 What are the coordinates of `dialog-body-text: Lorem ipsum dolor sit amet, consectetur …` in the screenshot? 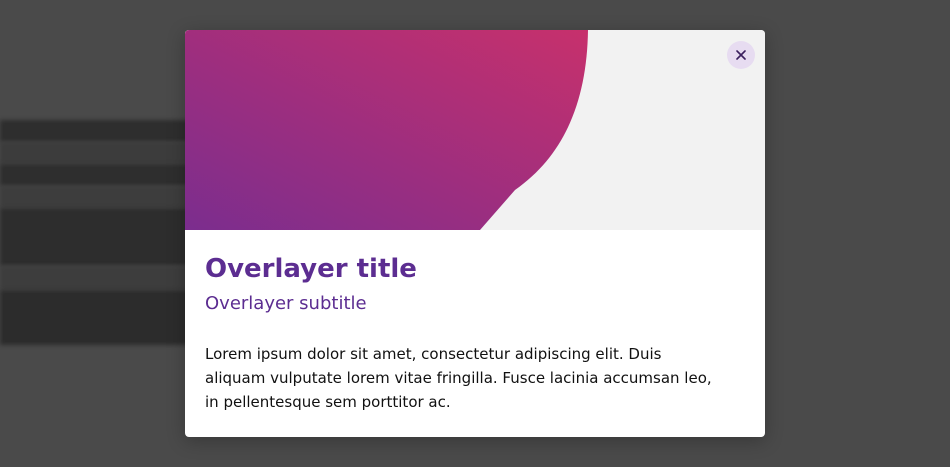 It's located at (458, 378).